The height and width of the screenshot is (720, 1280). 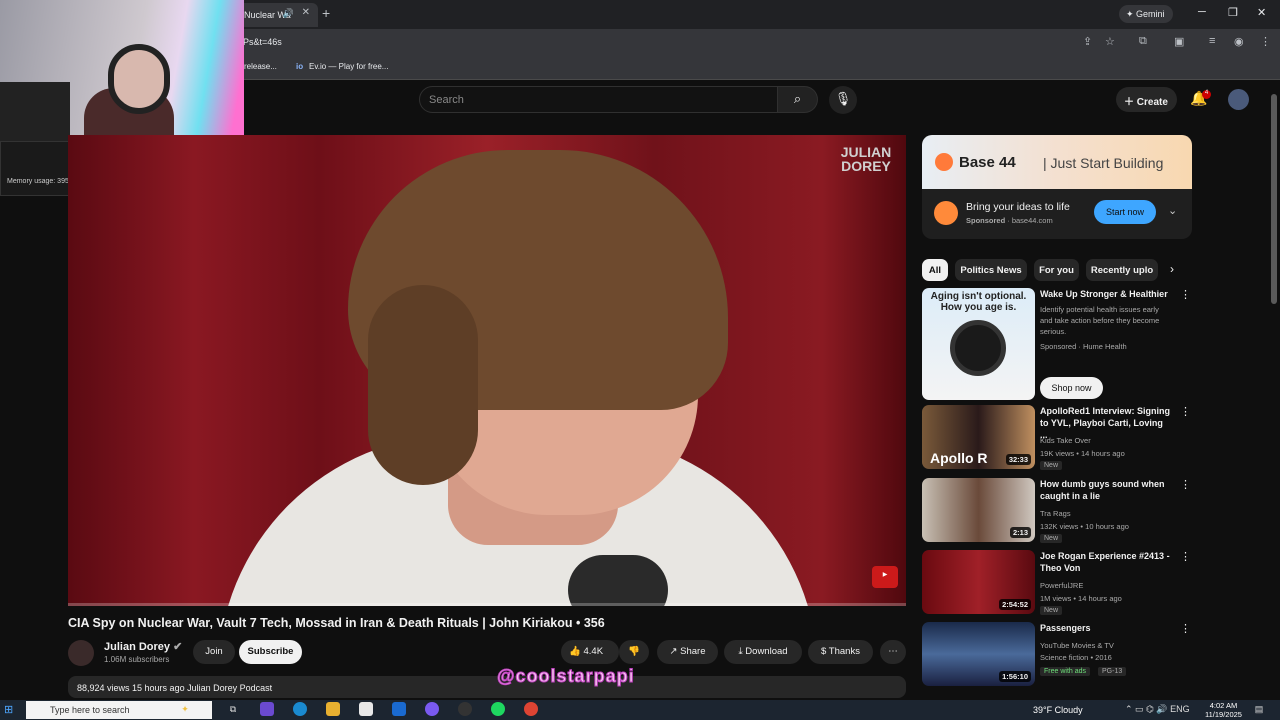 What do you see at coordinates (306, 12) in the screenshot?
I see `close-tab-icon: ✕` at bounding box center [306, 12].